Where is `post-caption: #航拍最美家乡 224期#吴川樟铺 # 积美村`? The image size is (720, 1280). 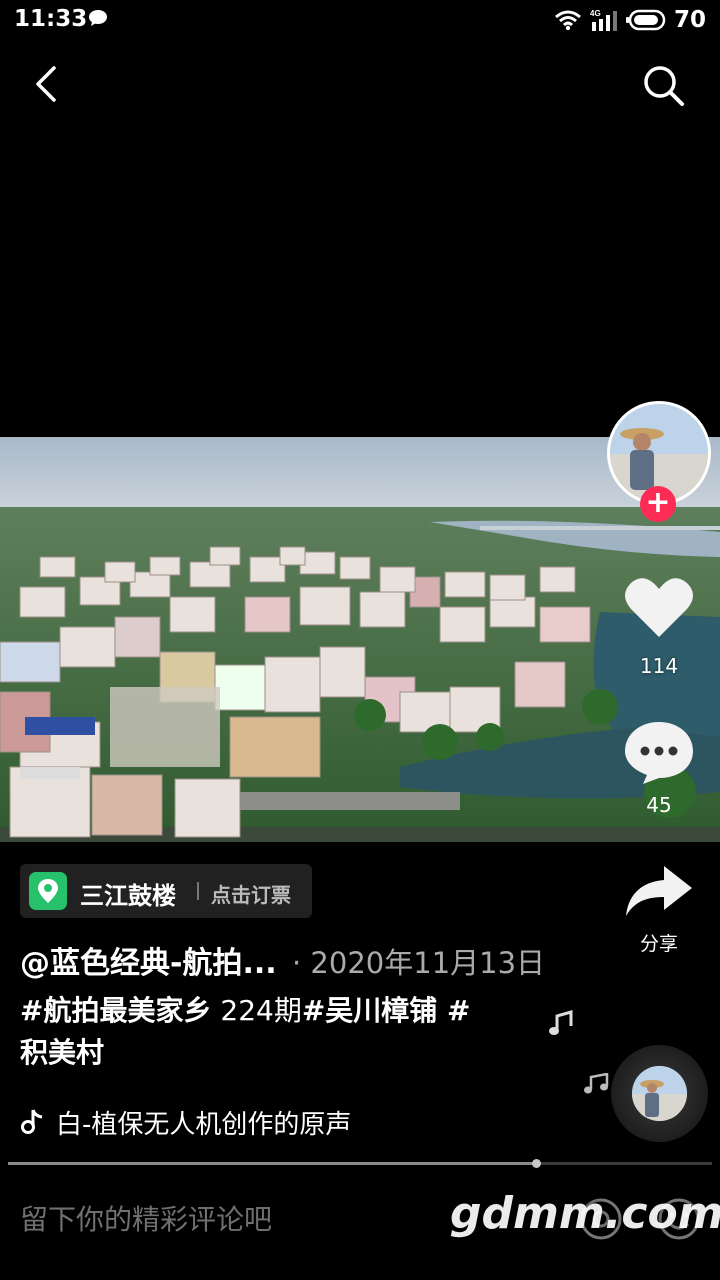
post-caption: #航拍最美家乡 224期#吴川樟铺 # 积美村 is located at coordinates (275, 1032).